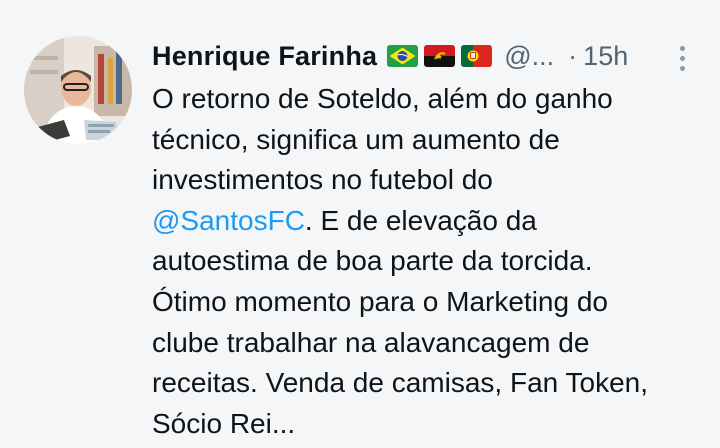 The image size is (720, 448). I want to click on tweet-header: Henrique Farinha @... · 15h, so click(412, 56).